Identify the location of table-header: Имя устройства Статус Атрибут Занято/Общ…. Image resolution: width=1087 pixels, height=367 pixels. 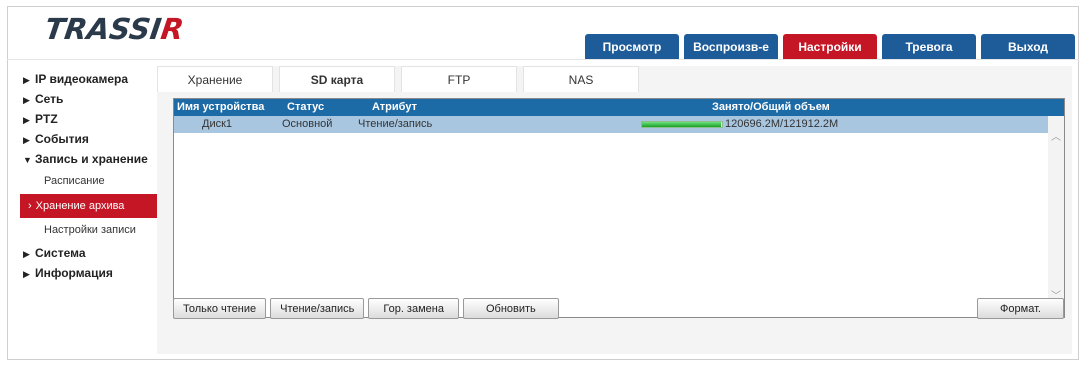
(619, 107).